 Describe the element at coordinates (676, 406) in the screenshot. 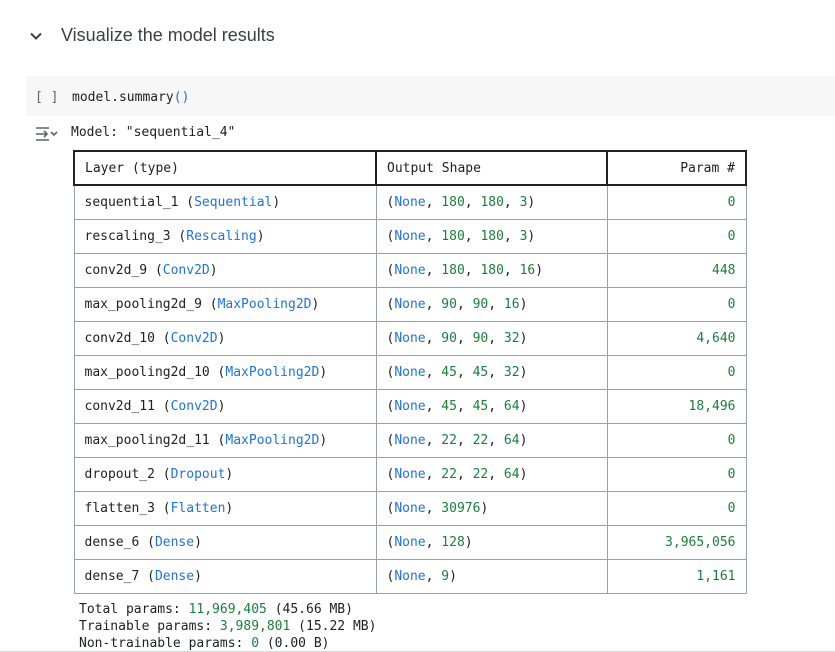

I see `param-count-cell: 18,496` at that location.